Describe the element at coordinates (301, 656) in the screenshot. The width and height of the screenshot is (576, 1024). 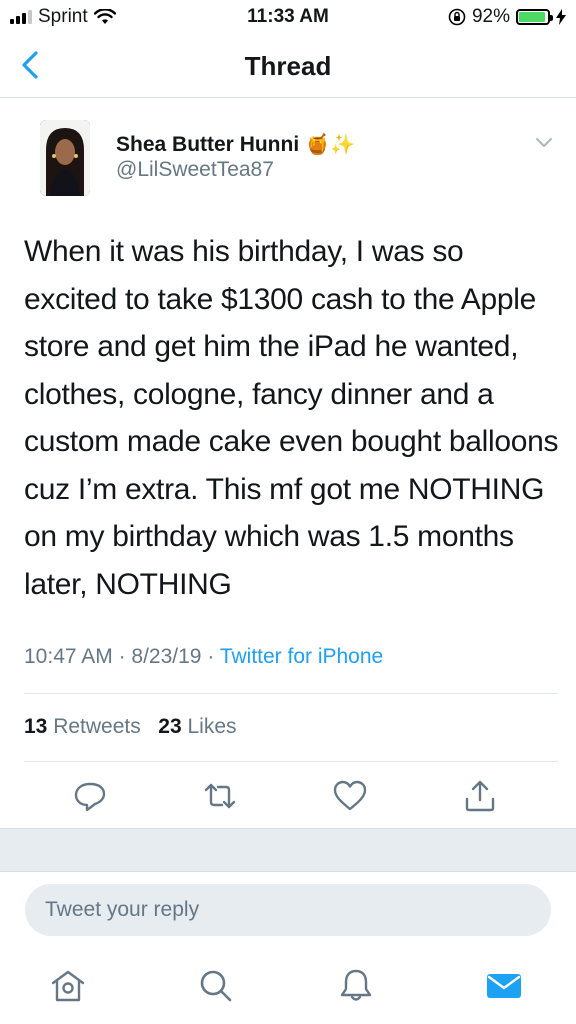
I see `tweet-source-link: Twitter for iPhone` at that location.